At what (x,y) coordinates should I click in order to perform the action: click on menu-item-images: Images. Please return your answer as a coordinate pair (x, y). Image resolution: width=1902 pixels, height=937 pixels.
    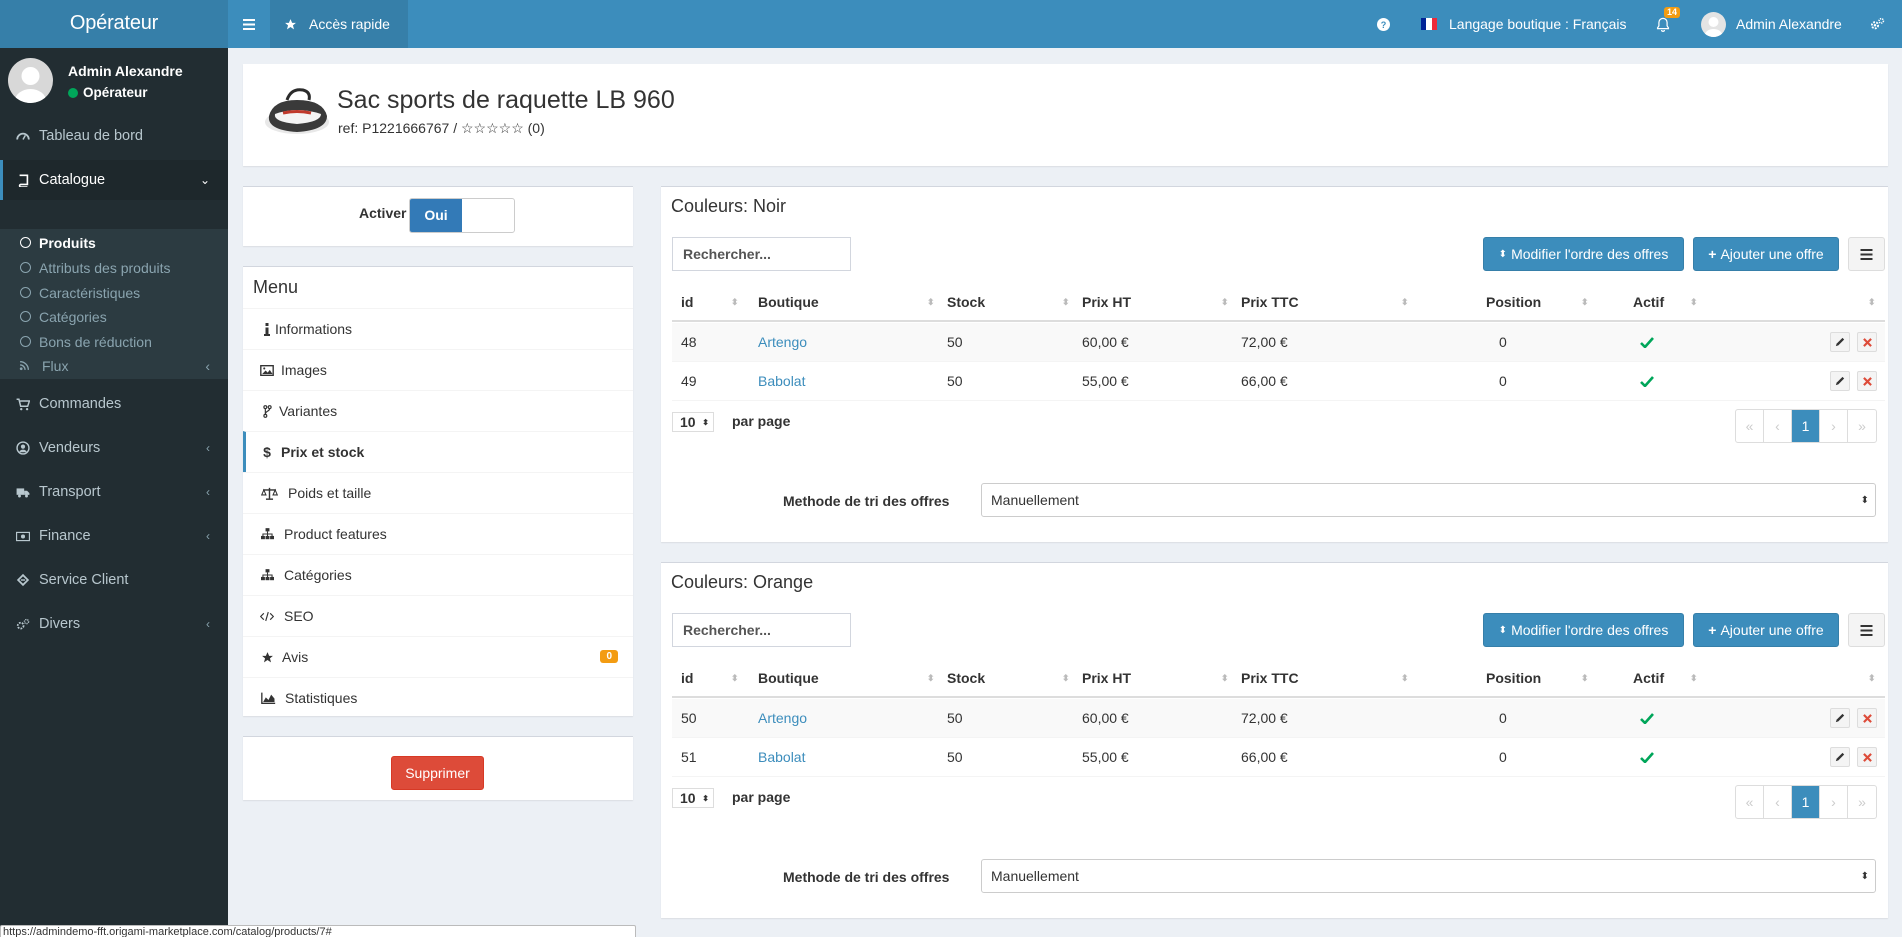
    Looking at the image, I should click on (438, 369).